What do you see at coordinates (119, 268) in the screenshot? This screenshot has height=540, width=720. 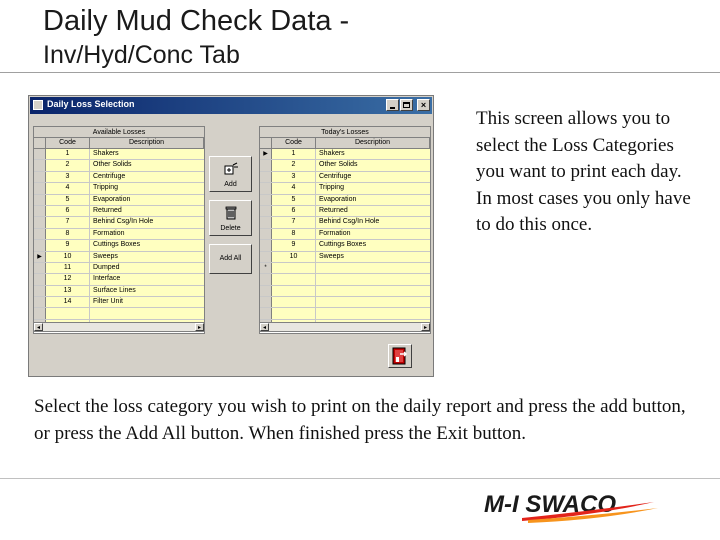 I see `table-row: 11 Dumped` at bounding box center [119, 268].